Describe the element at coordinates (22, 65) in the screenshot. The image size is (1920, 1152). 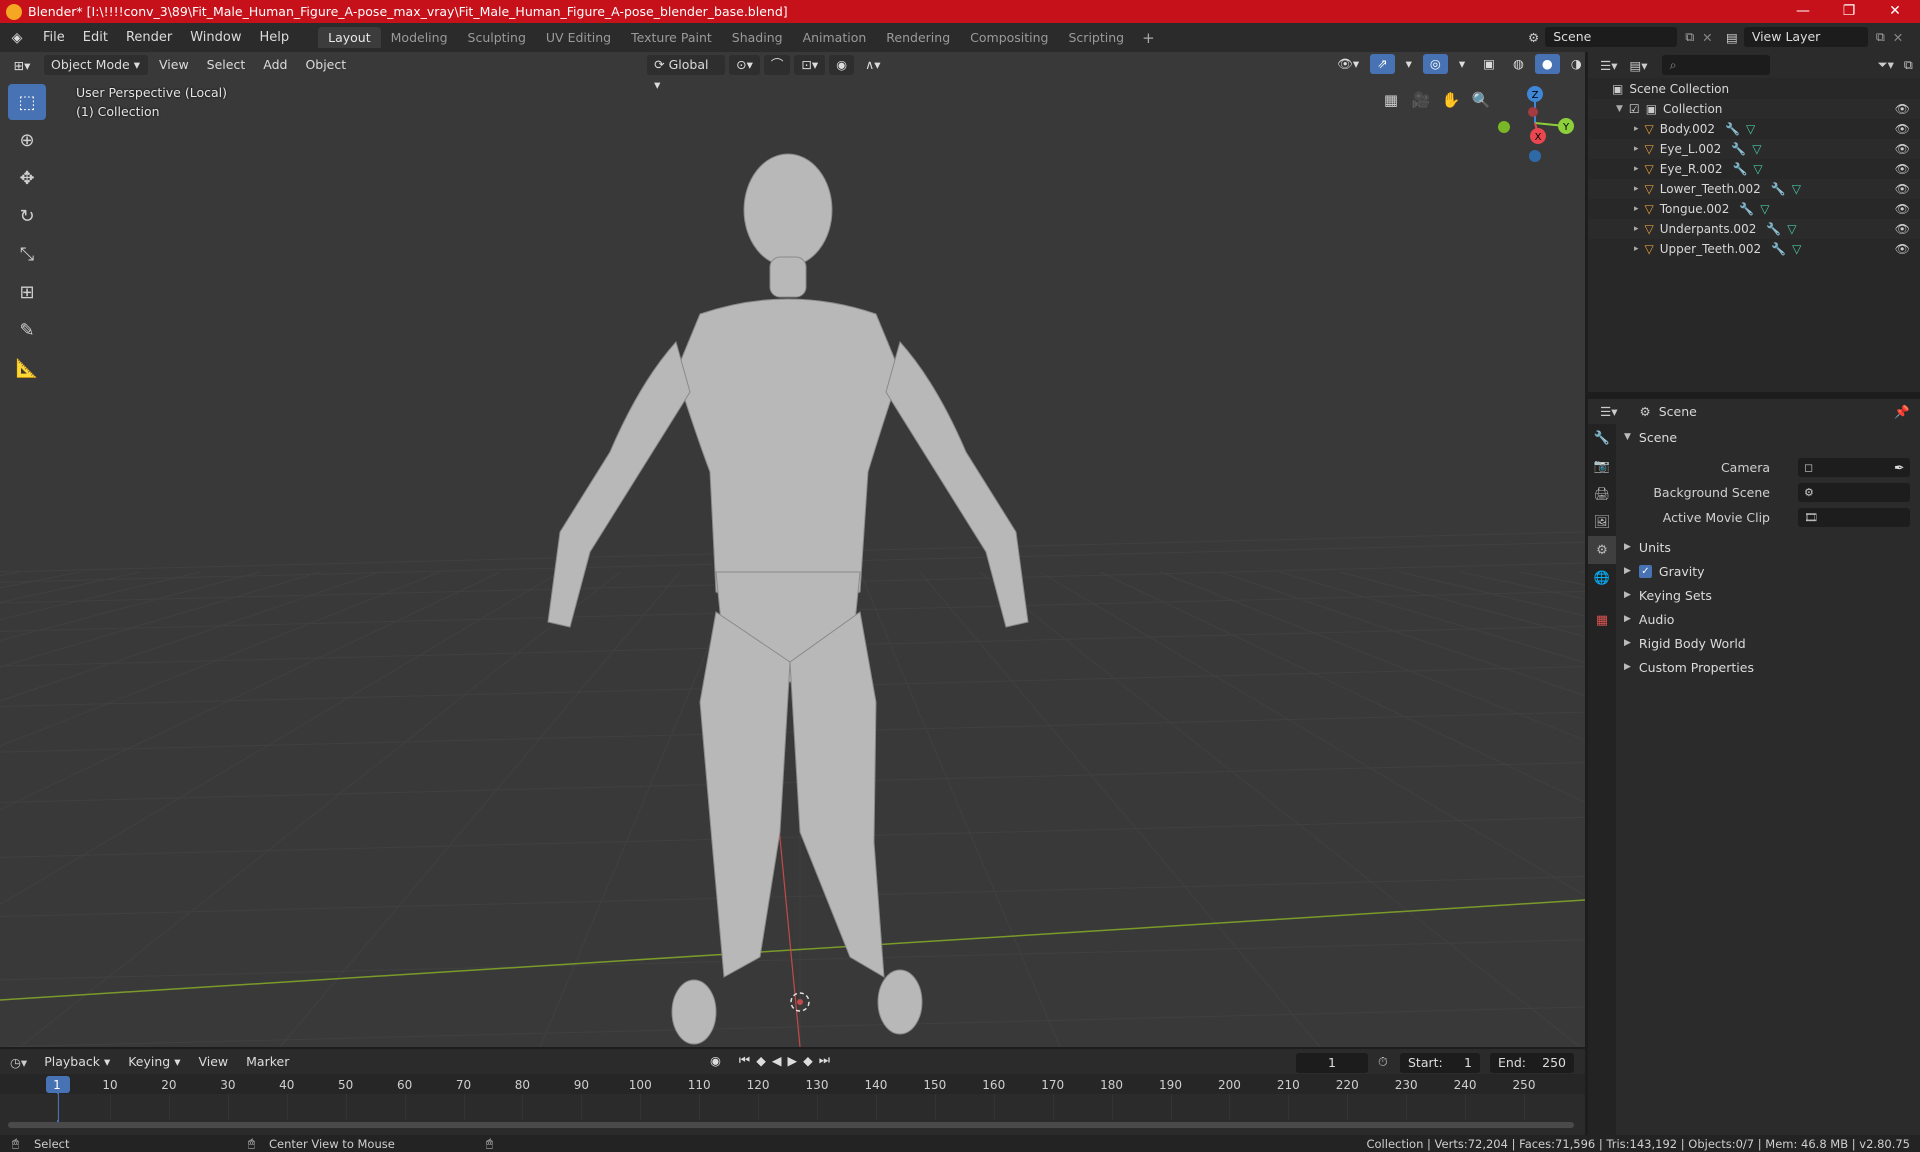
I see `editor-type-icon: ⊞▾` at that location.